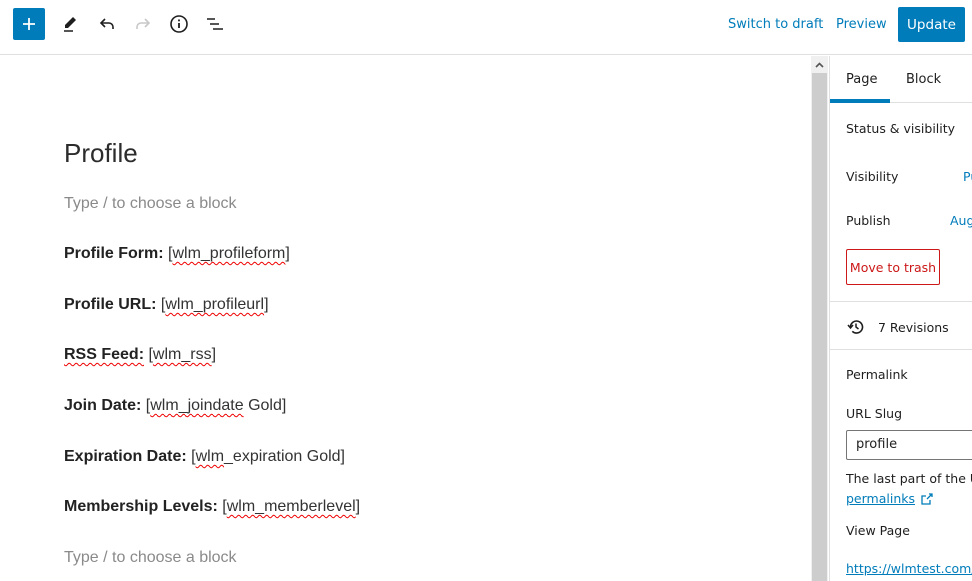 The width and height of the screenshot is (972, 581). I want to click on paragraph-block: RSS Feed: [wlm_rss], so click(140, 355).